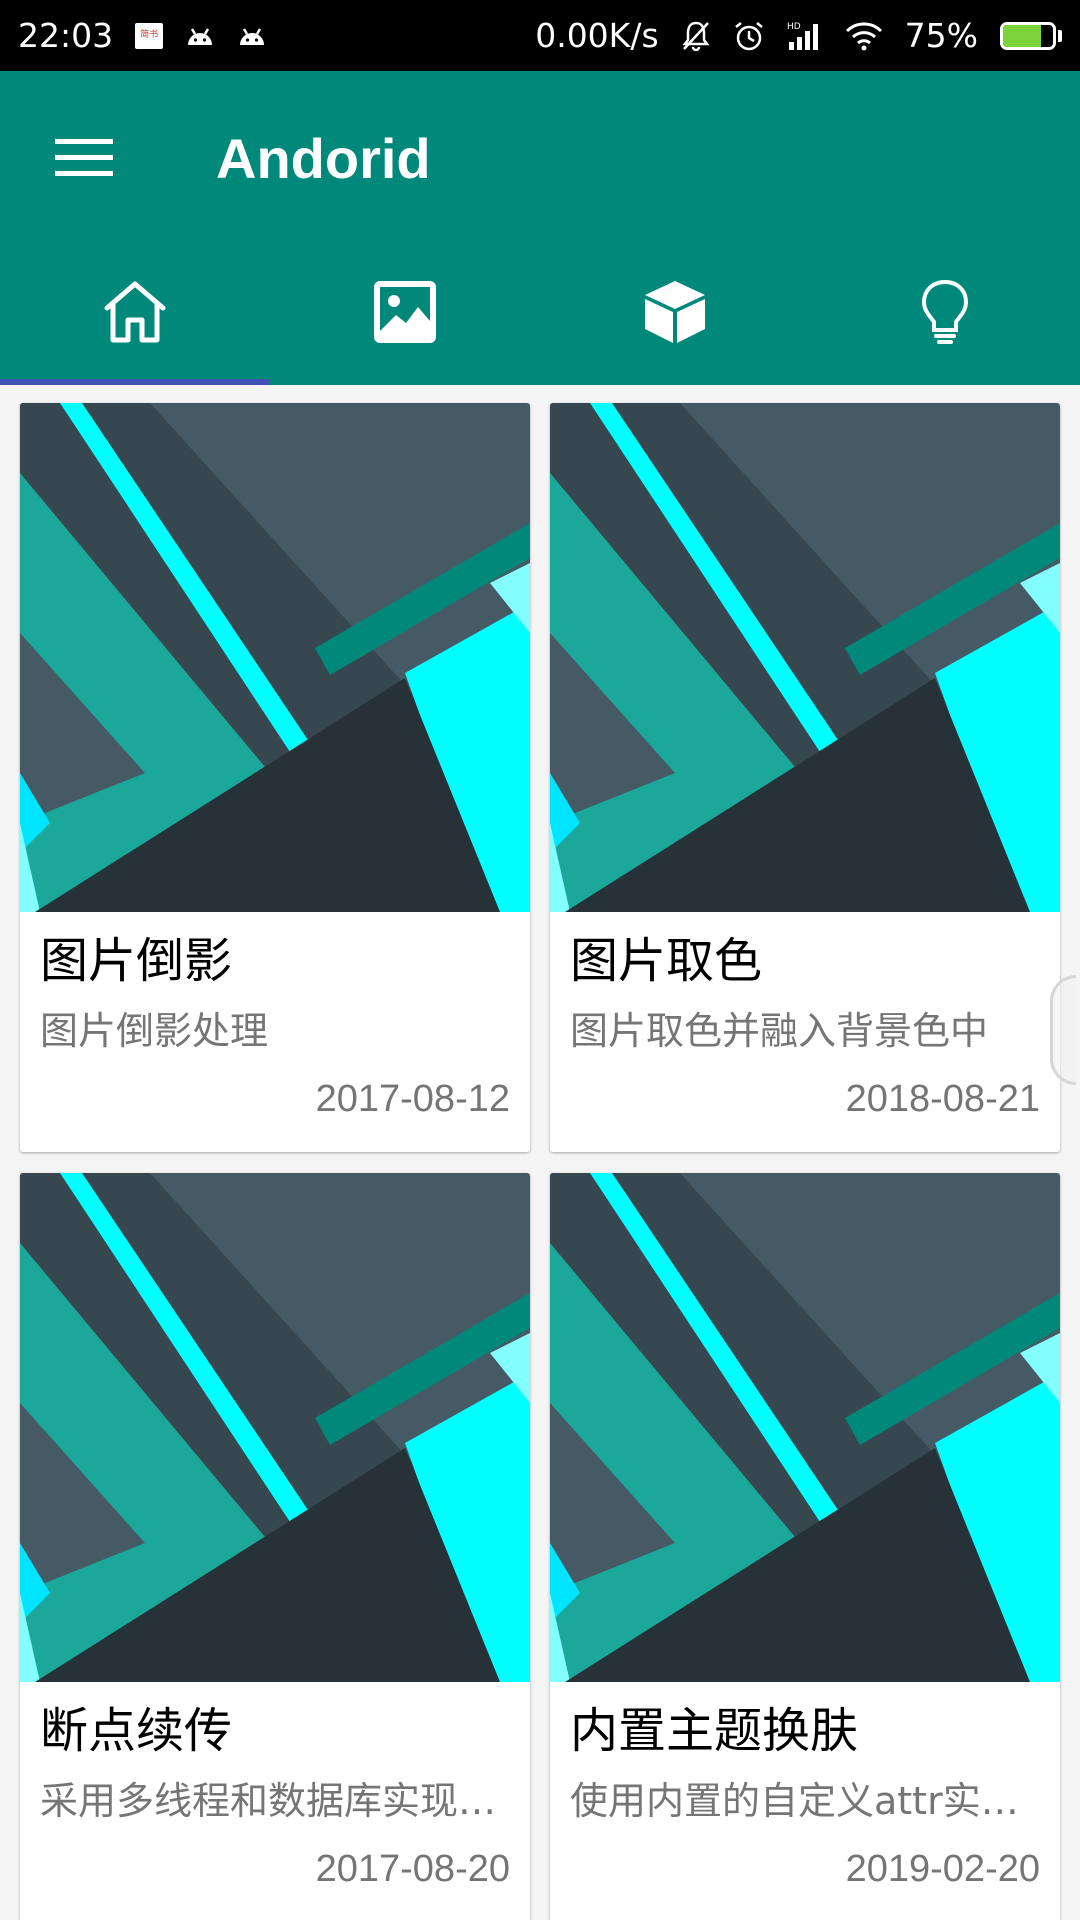 The height and width of the screenshot is (1920, 1080). I want to click on wifi-icon, so click(864, 36).